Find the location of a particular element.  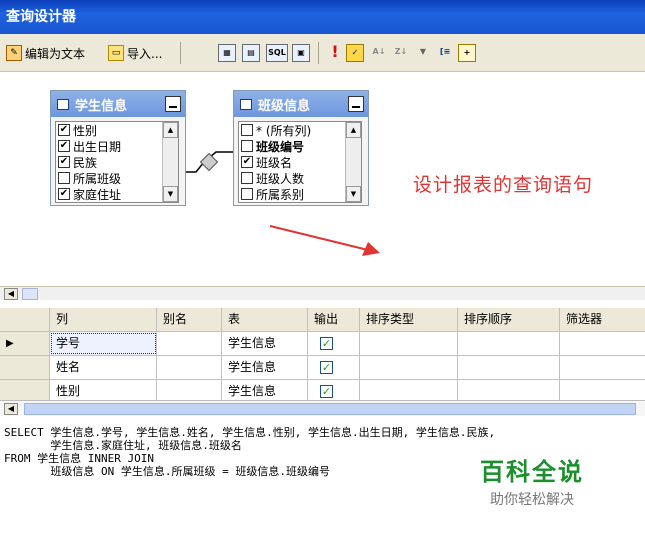

table-row: ▶ 学号 学生信息 ✓ is located at coordinates (322, 344).